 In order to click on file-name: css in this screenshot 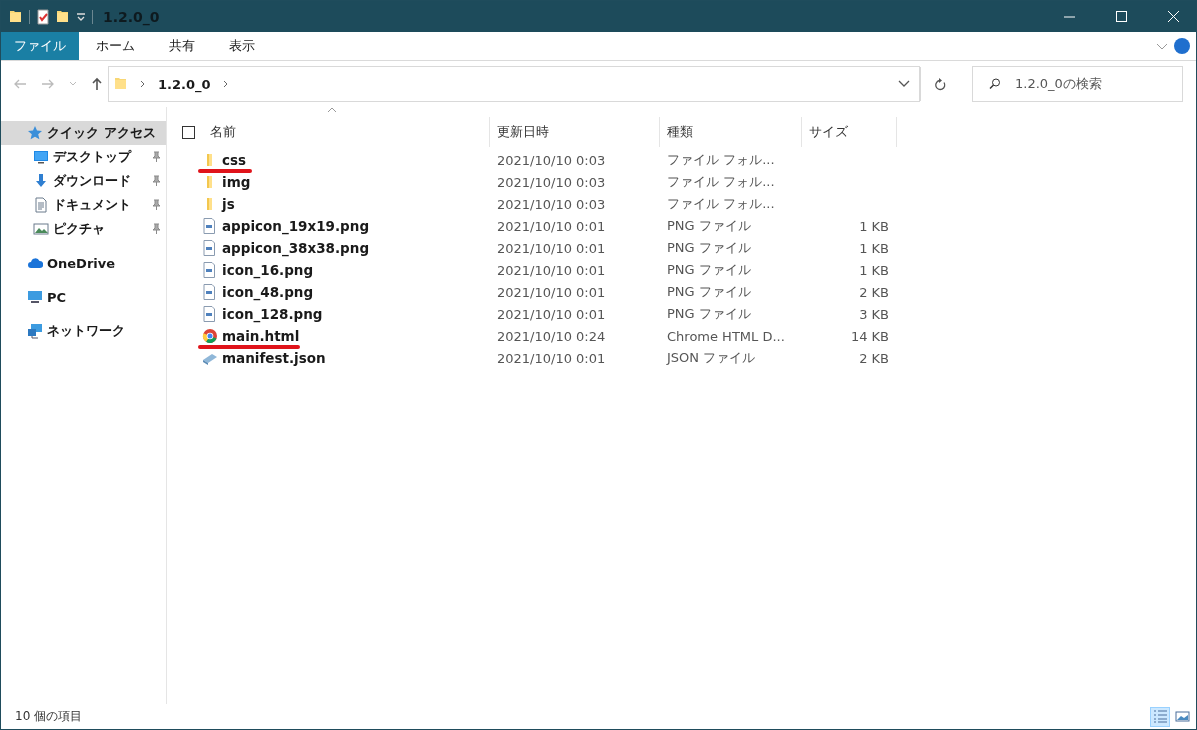, I will do `click(234, 160)`.